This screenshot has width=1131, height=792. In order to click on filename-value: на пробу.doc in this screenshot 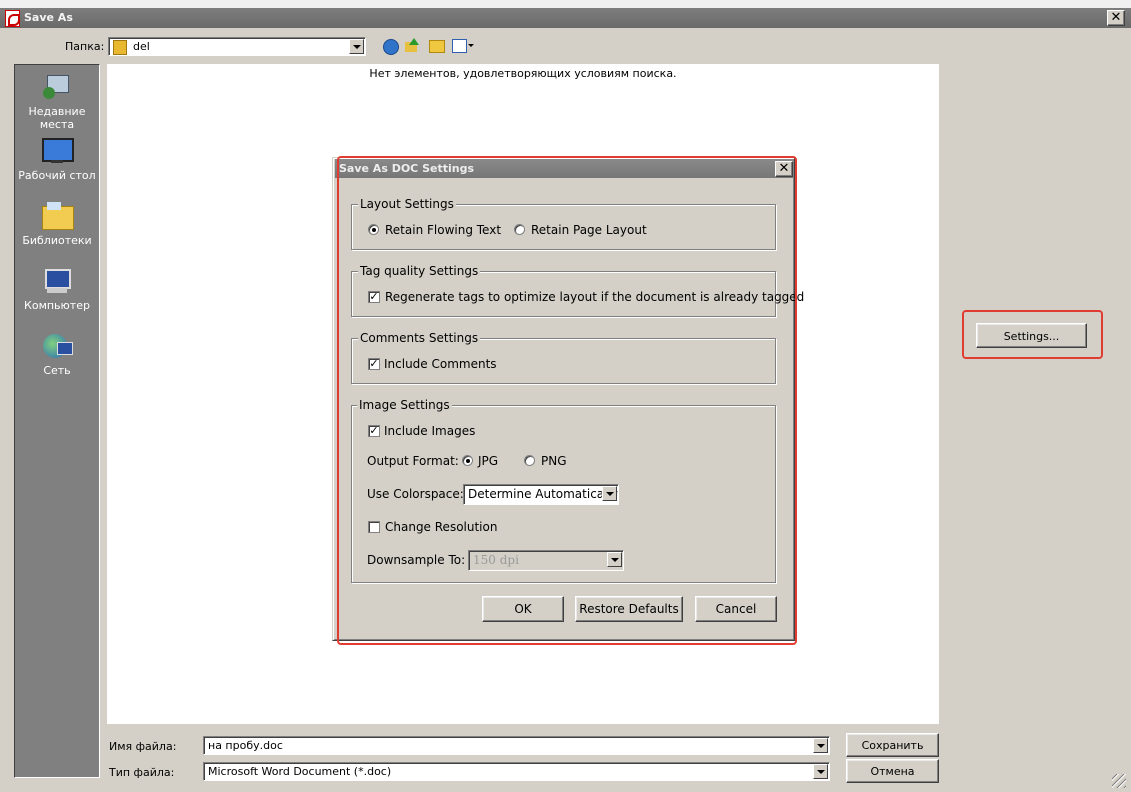, I will do `click(245, 745)`.